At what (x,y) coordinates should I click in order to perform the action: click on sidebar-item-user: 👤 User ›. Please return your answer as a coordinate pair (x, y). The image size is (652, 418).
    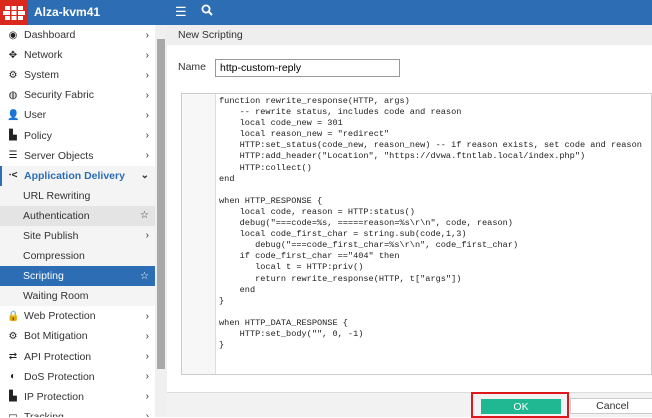
    Looking at the image, I should click on (77, 115).